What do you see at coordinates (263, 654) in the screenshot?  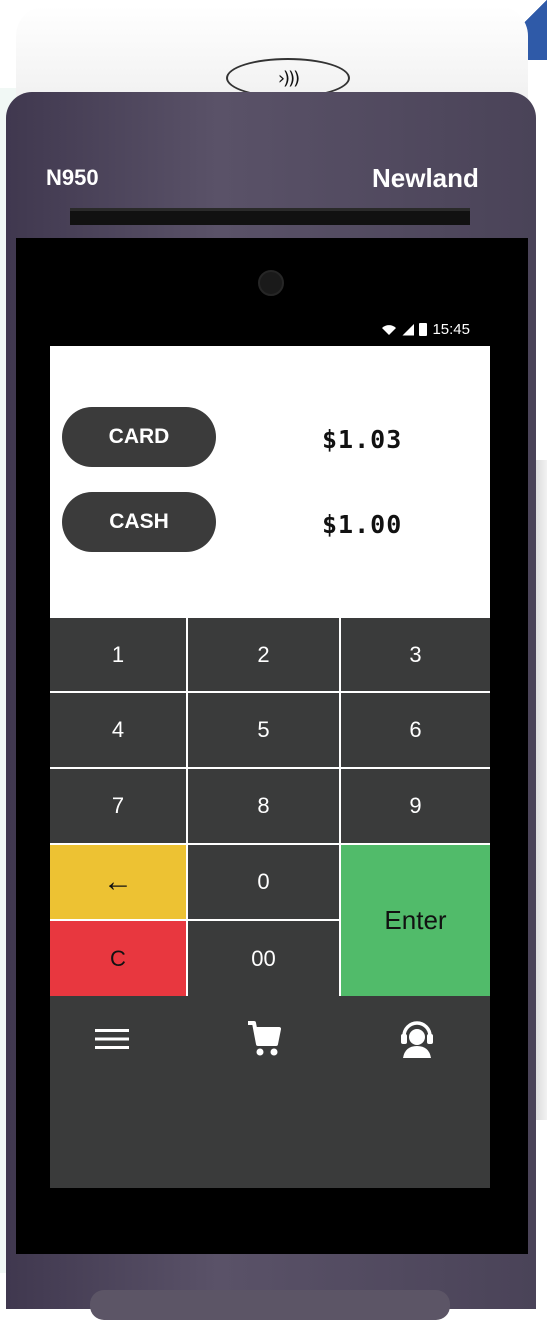 I see `key-2: 2` at bounding box center [263, 654].